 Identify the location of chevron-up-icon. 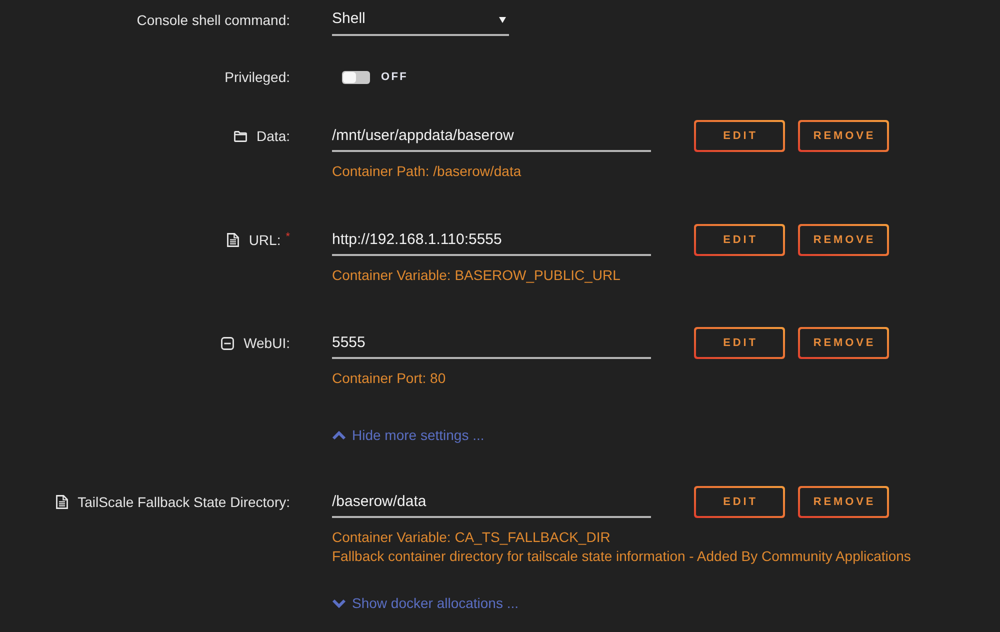
(339, 435).